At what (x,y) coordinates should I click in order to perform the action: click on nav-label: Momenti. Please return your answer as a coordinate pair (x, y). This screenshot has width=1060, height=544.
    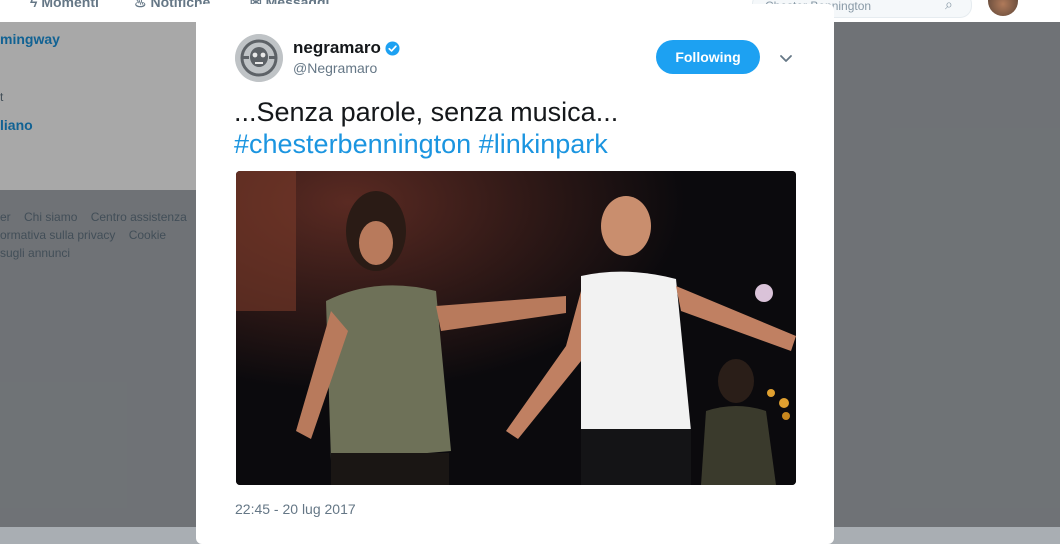
    Looking at the image, I should click on (70, 5).